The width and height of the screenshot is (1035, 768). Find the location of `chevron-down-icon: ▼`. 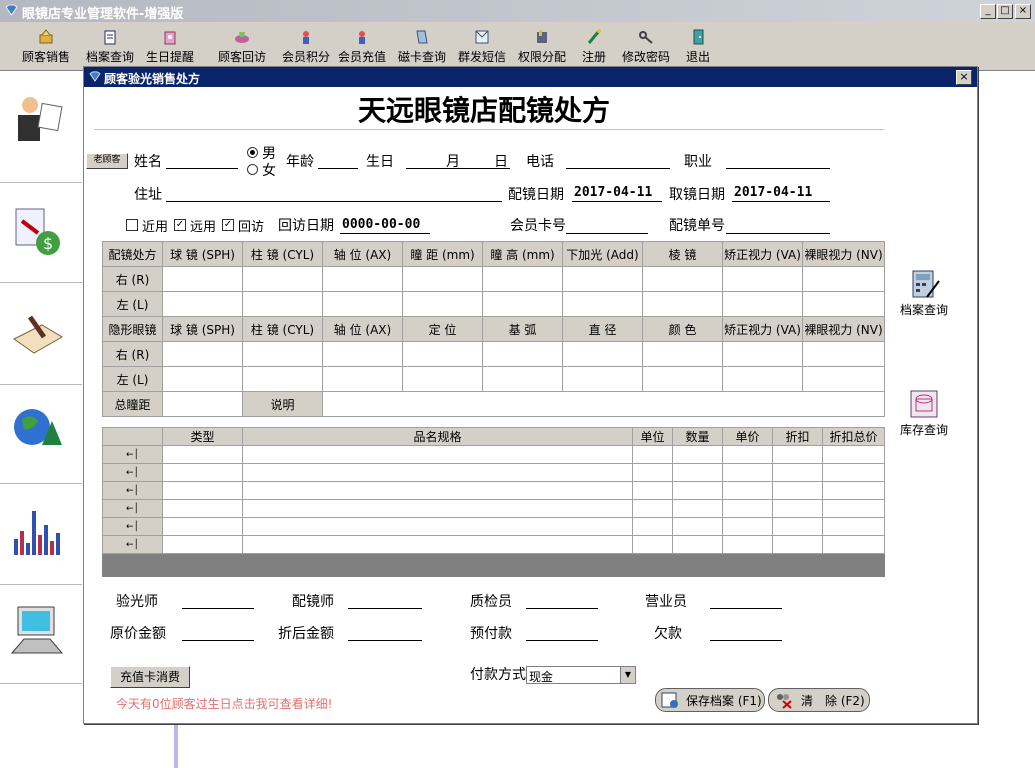

chevron-down-icon: ▼ is located at coordinates (627, 675).